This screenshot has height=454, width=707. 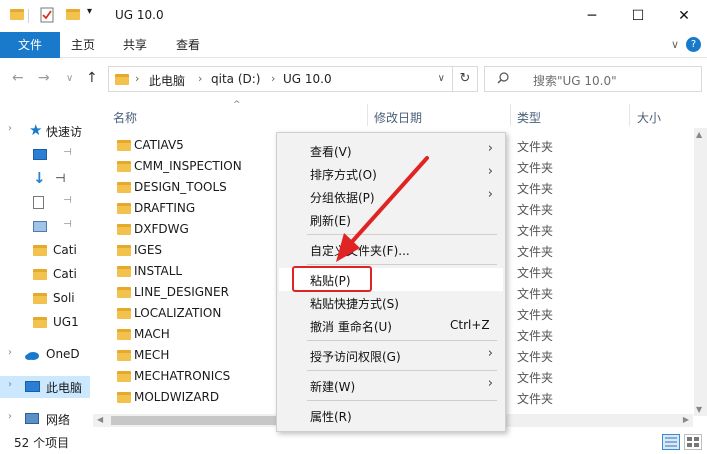 What do you see at coordinates (684, 16) in the screenshot?
I see `close-button: ✕` at bounding box center [684, 16].